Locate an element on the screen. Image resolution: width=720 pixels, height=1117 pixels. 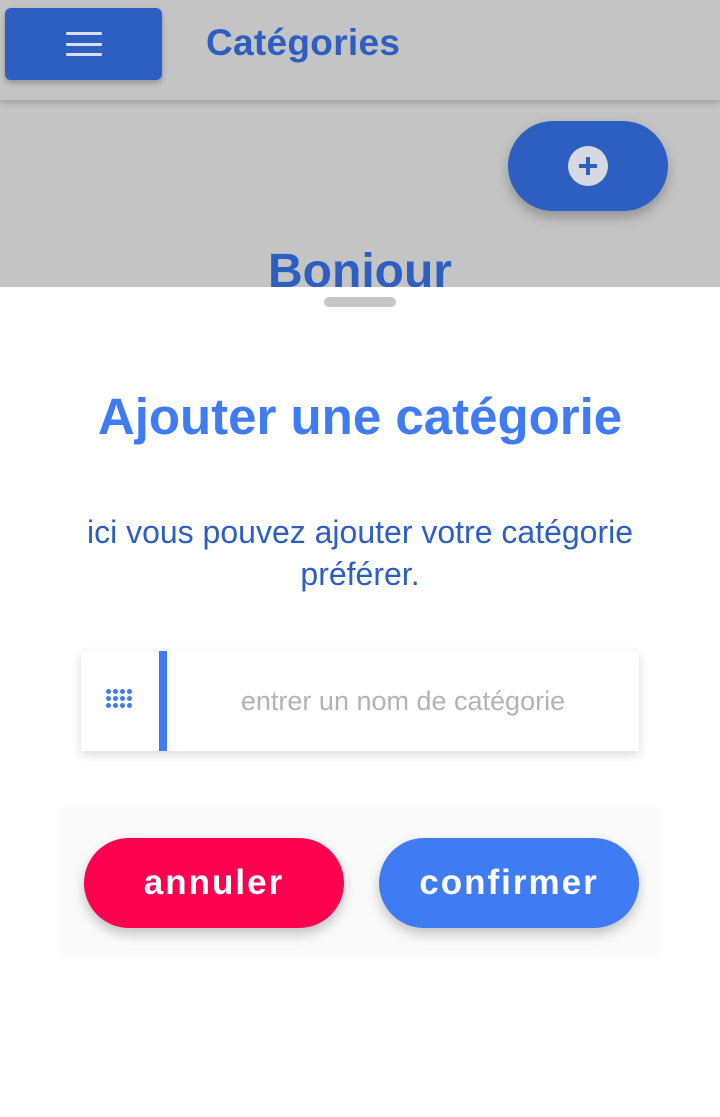
category-name-input is located at coordinates (403, 701).